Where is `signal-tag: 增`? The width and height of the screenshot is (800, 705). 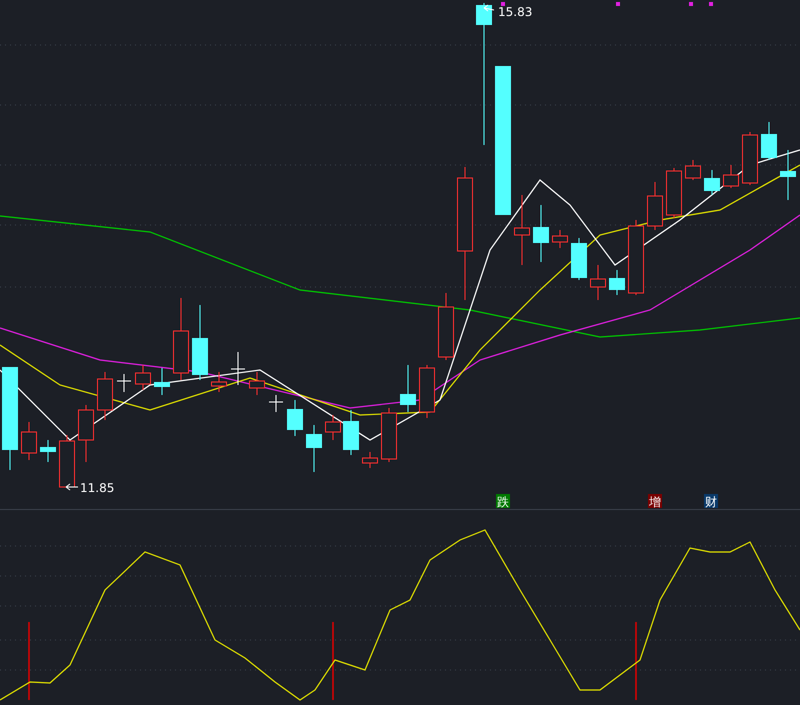
signal-tag: 增 is located at coordinates (655, 501).